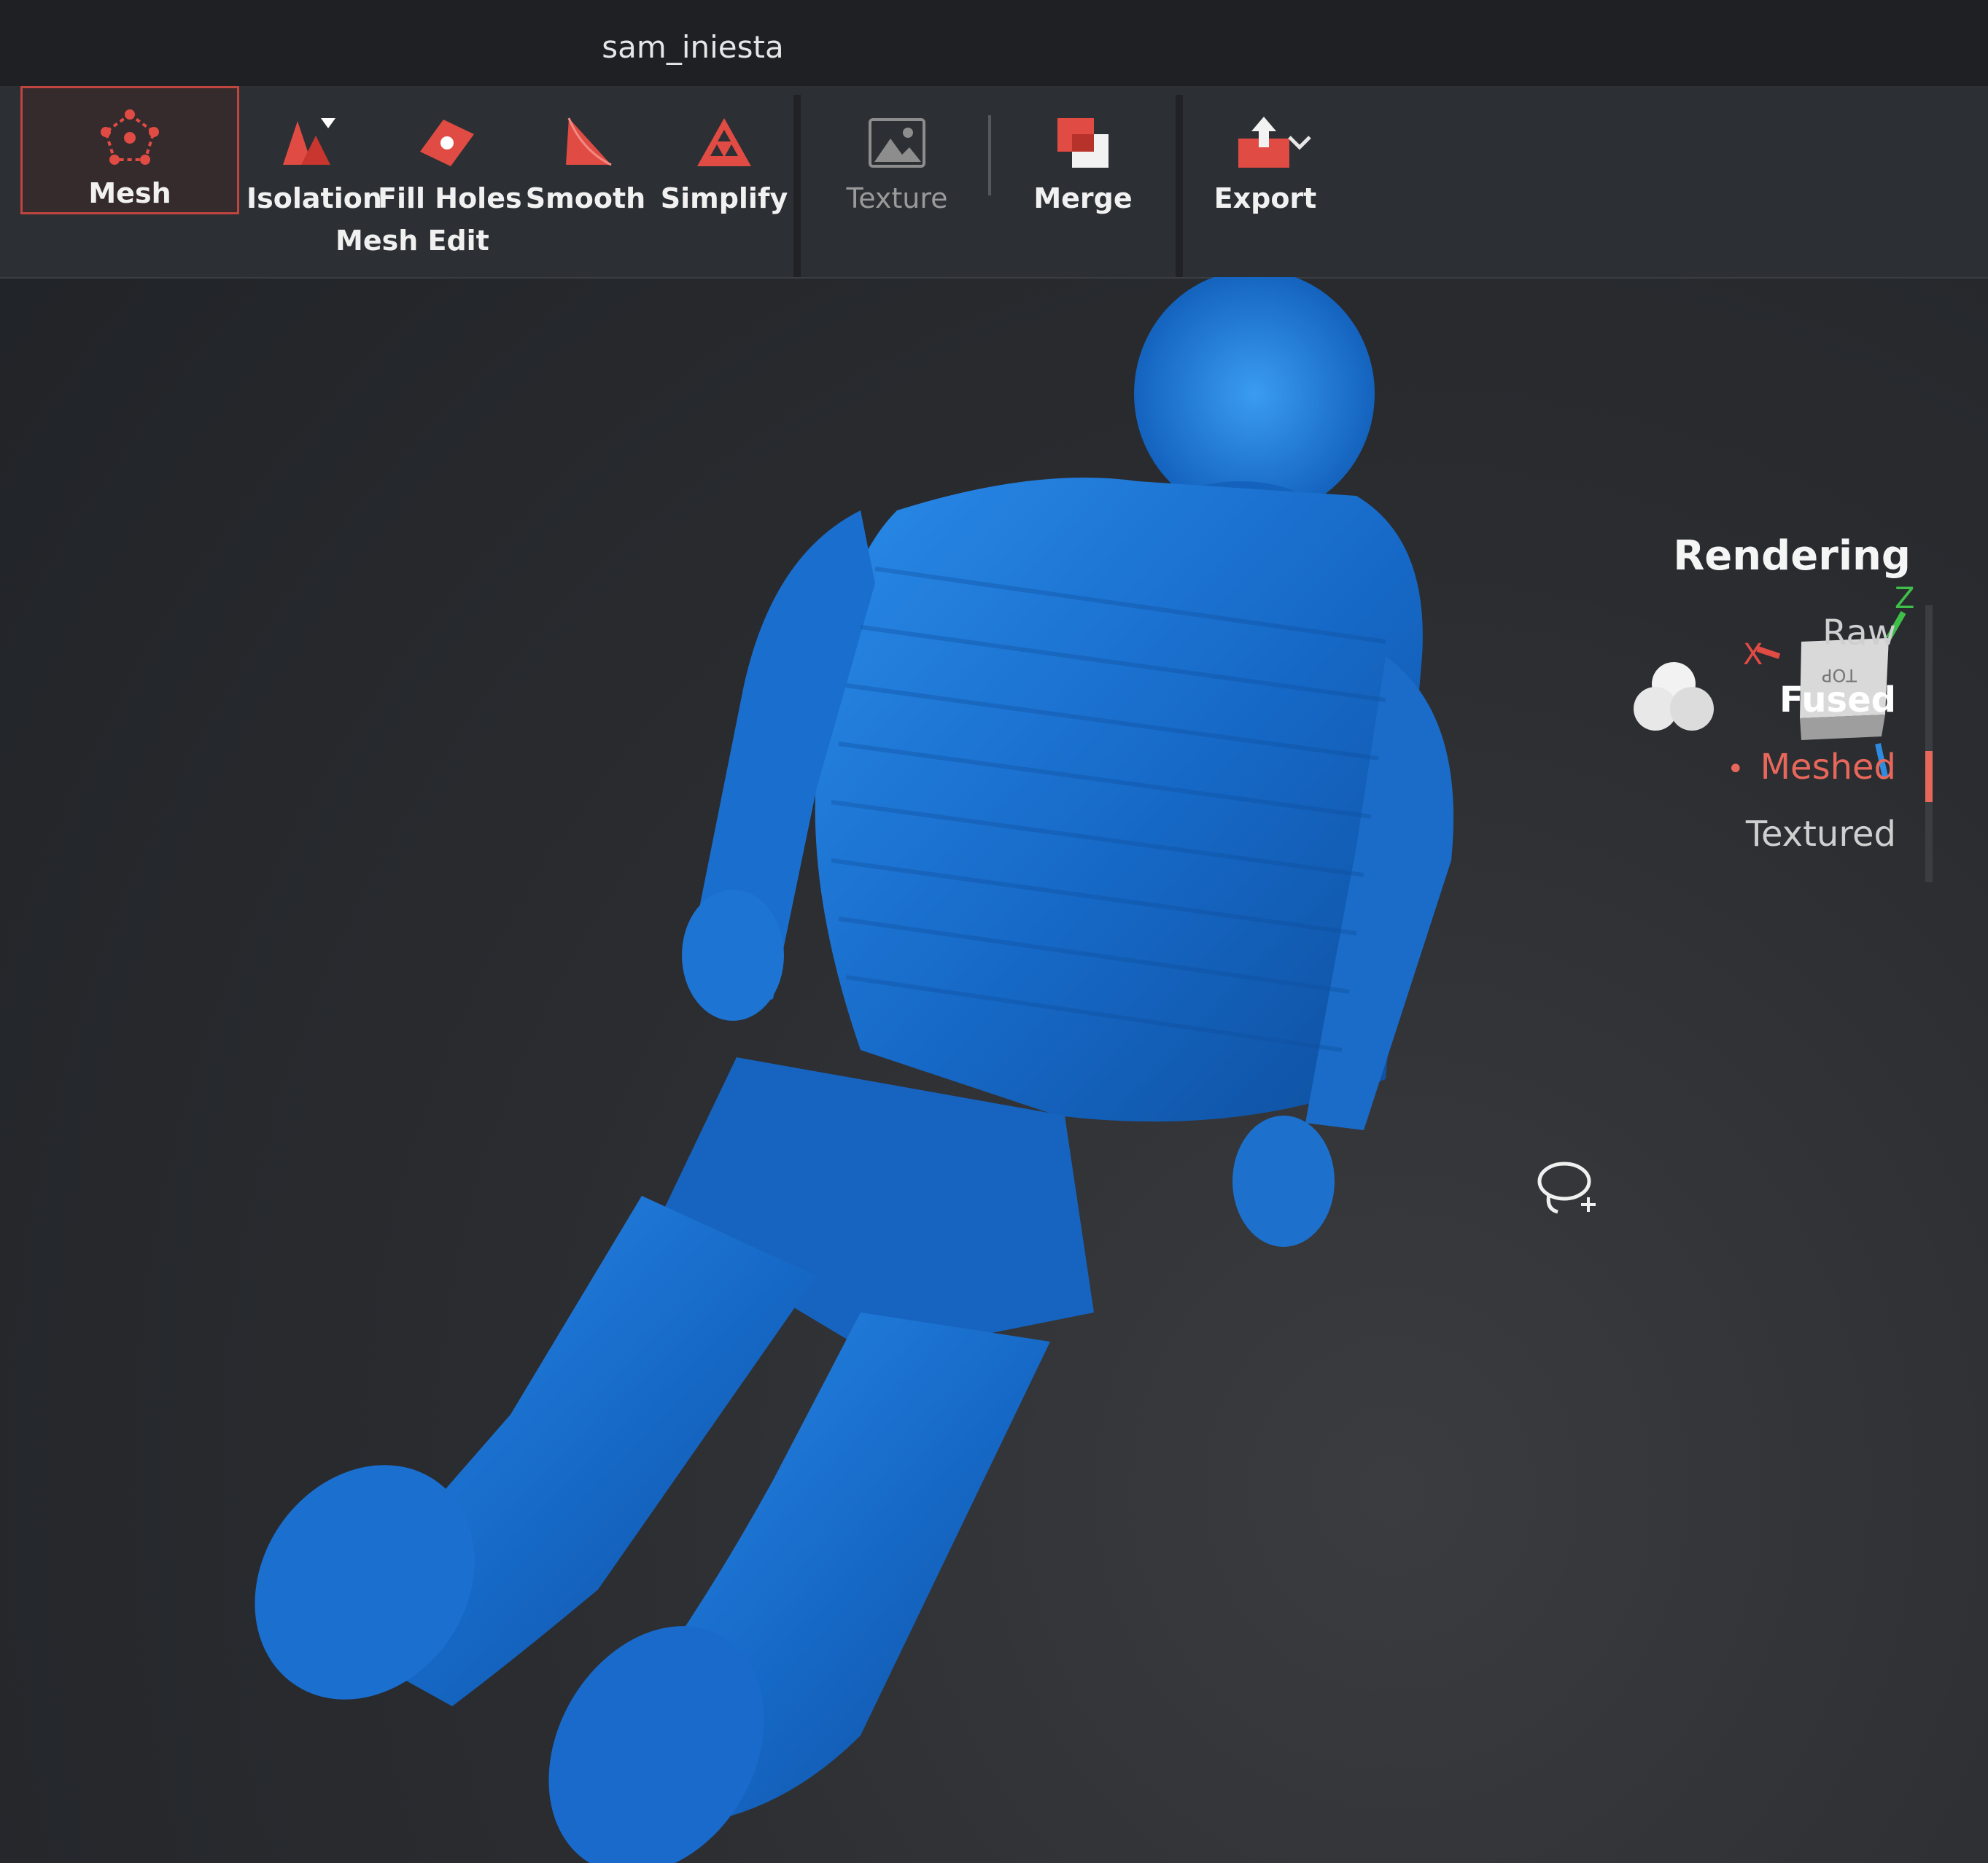 Image resolution: width=1988 pixels, height=1863 pixels. Describe the element at coordinates (1300, 142) in the screenshot. I see `chevron-down-icon` at that location.